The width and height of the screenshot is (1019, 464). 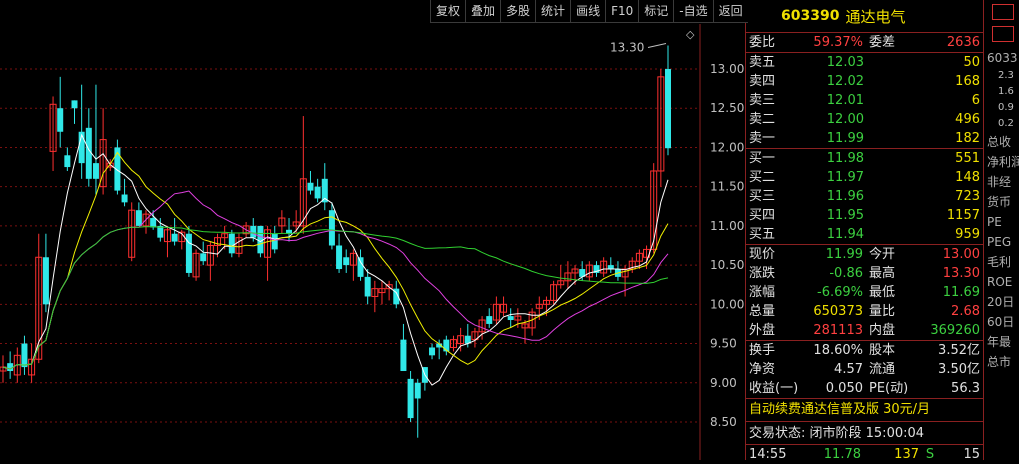 I want to click on ask-row: 卖四 12.02 168, so click(x=864, y=81).